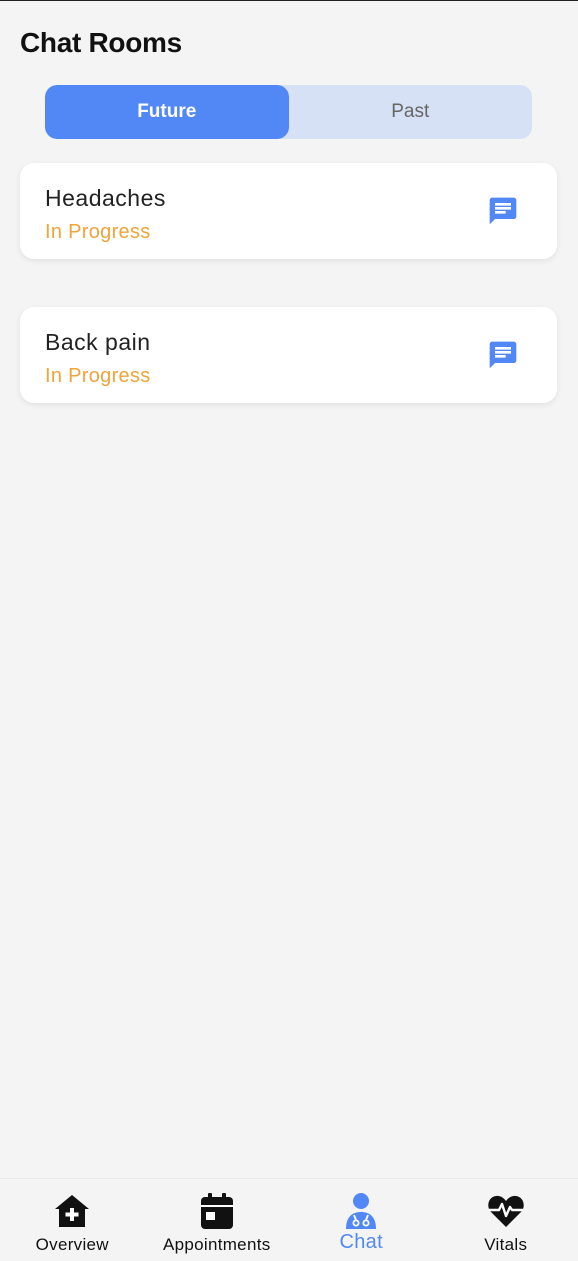 This screenshot has height=1261, width=578. Describe the element at coordinates (98, 342) in the screenshot. I see `chat-room-title: Back pain` at that location.